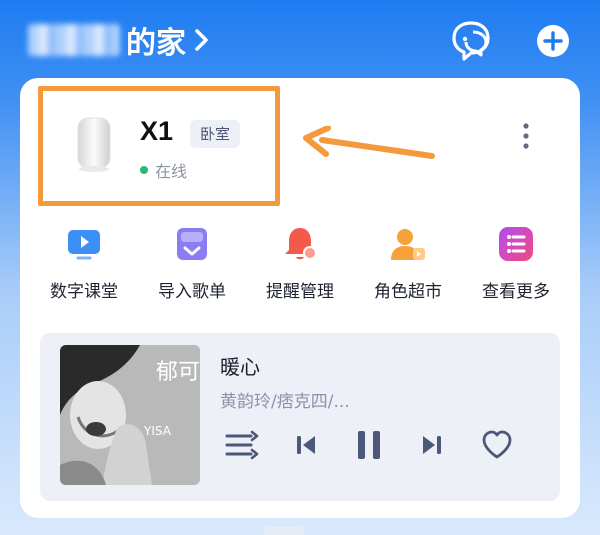  What do you see at coordinates (408, 292) in the screenshot?
I see `quick-action-label: 角色超市` at bounding box center [408, 292].